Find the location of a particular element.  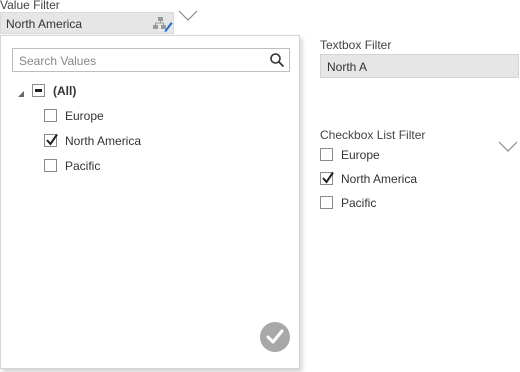

tree-item-pacific: Pacific is located at coordinates (83, 166).